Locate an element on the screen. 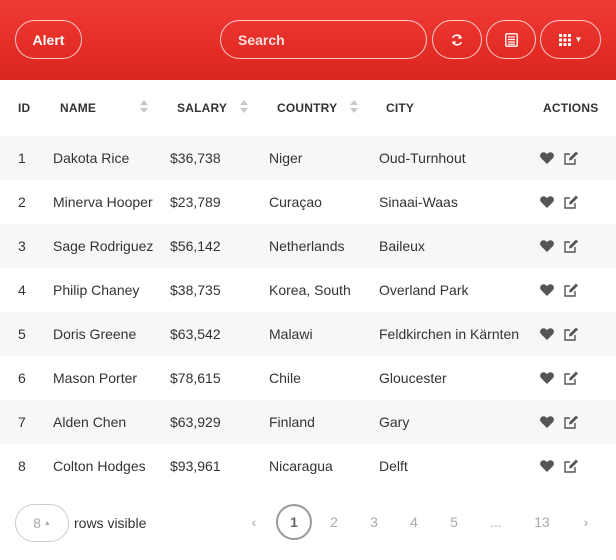  cell-name: Doris Greene is located at coordinates (95, 334).